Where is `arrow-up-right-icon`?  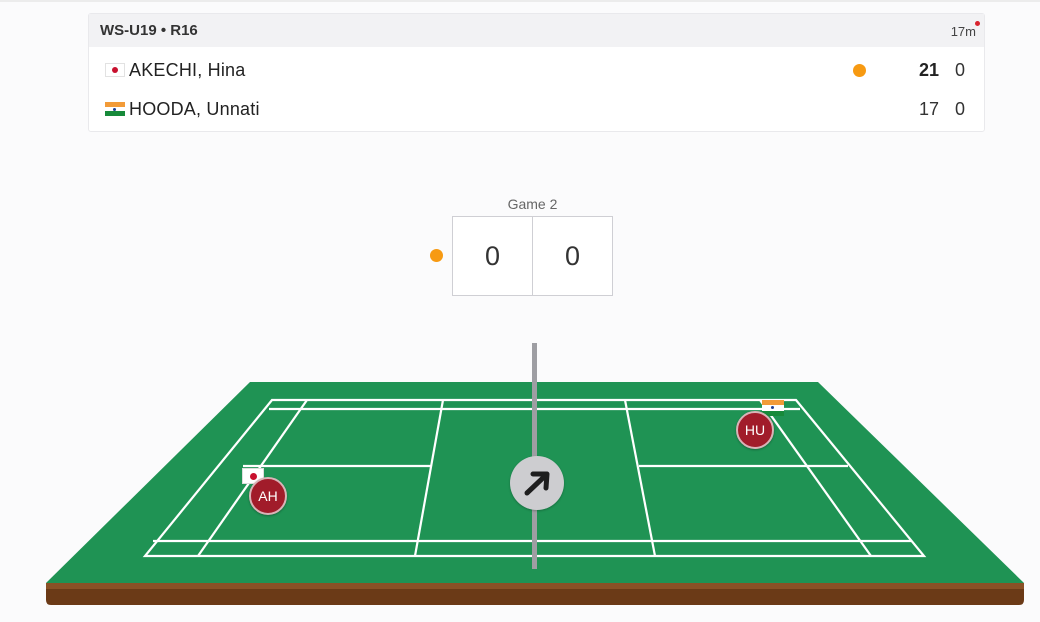 arrow-up-right-icon is located at coordinates (537, 483).